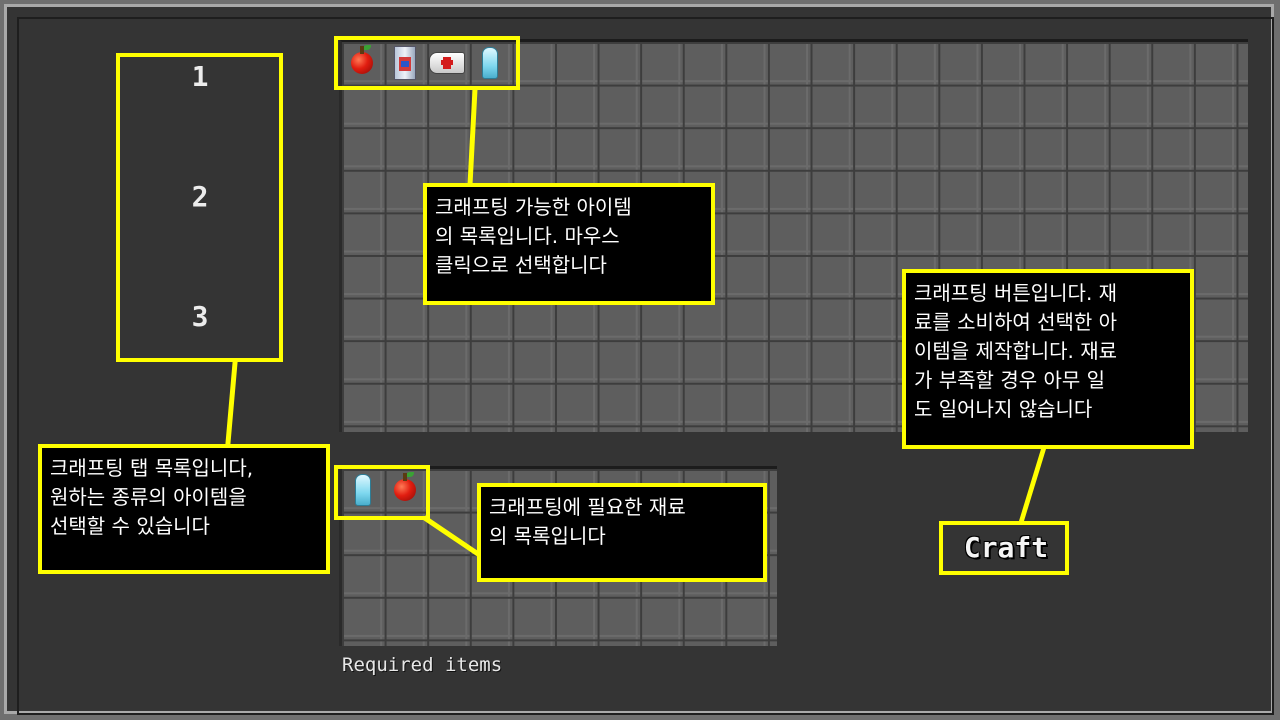 The height and width of the screenshot is (720, 1280). Describe the element at coordinates (427, 63) in the screenshot. I see `items-highlight` at that location.